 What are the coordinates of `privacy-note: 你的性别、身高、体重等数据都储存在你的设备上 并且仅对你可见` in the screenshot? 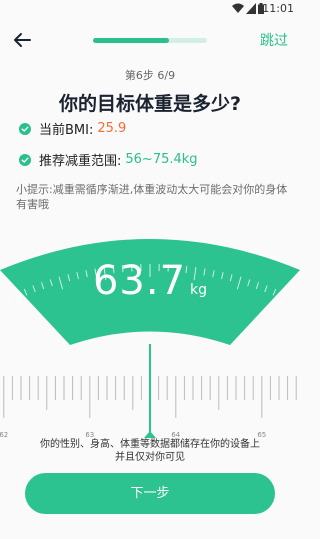 It's located at (150, 451).